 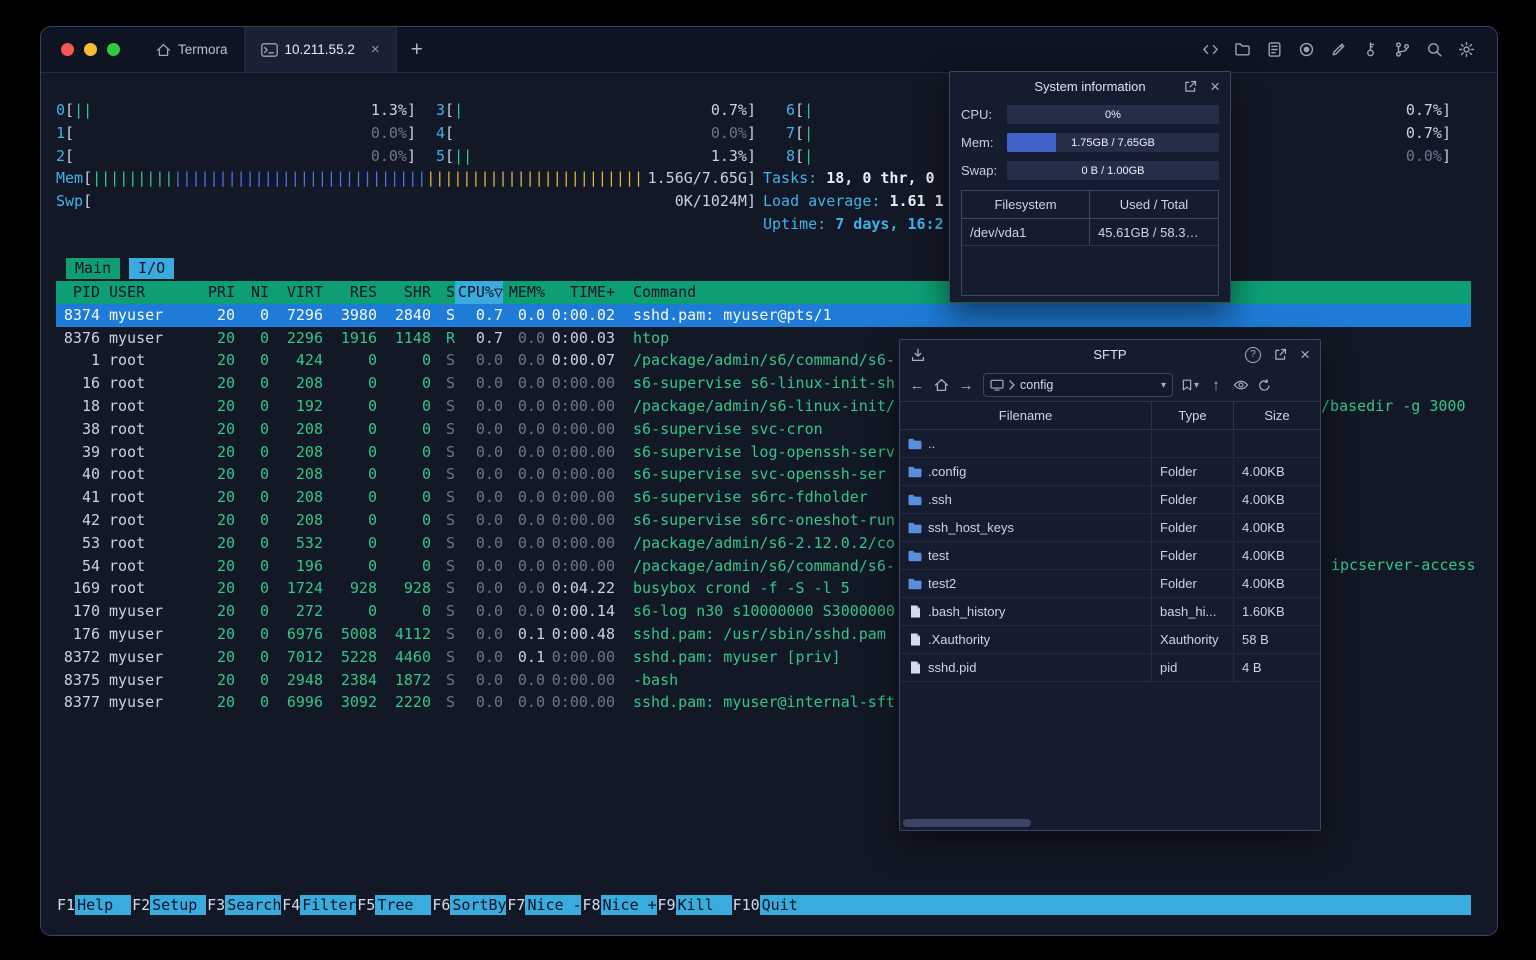 I want to click on swap-meter-bars, so click(x=383, y=201).